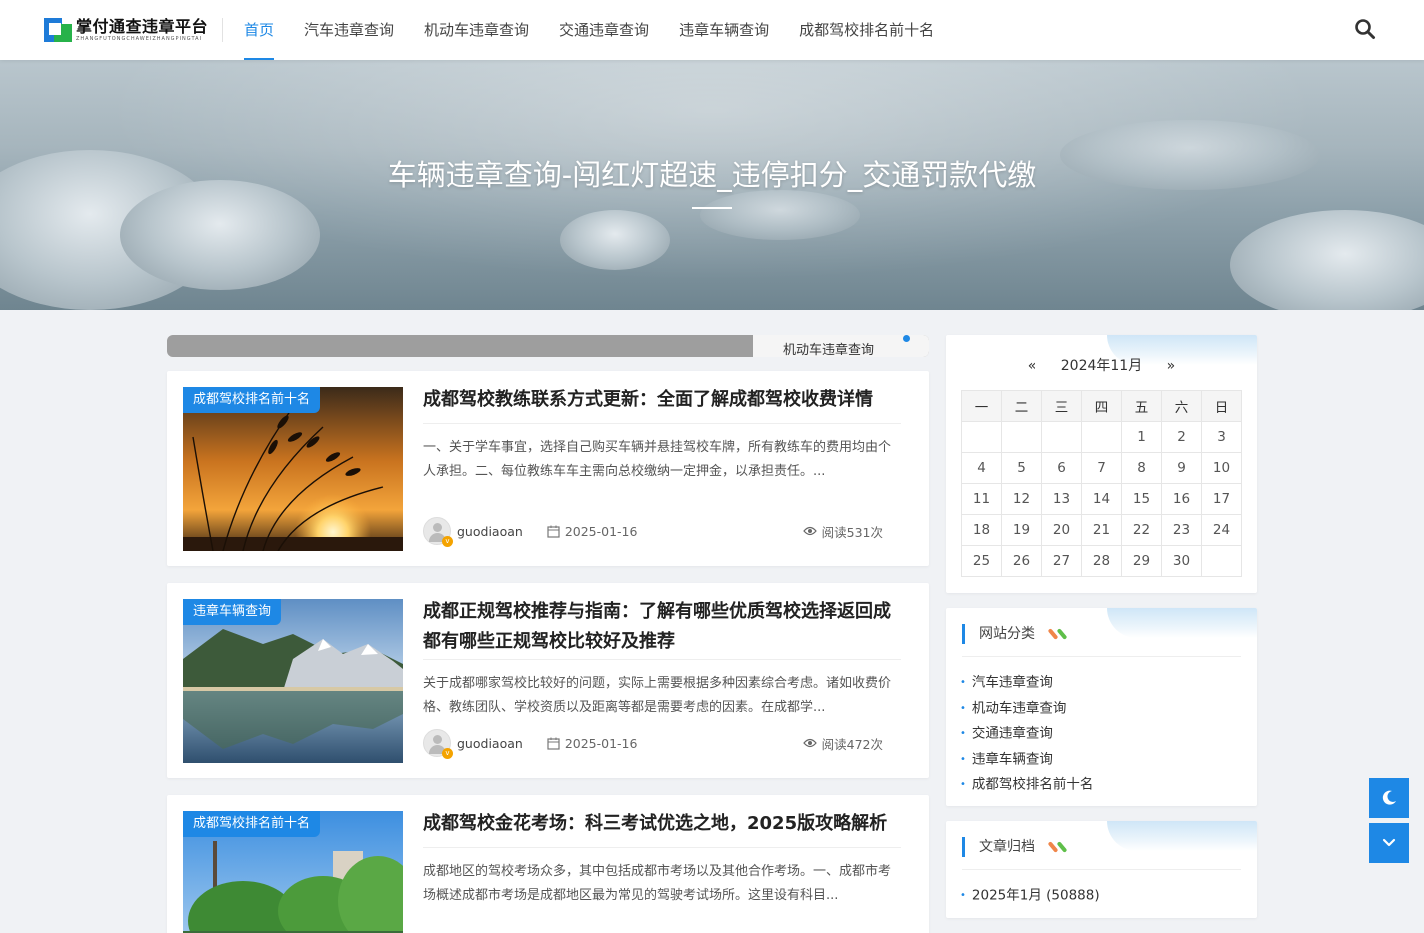 This screenshot has width=1424, height=933. Describe the element at coordinates (1365, 29) in the screenshot. I see `search-icon` at that location.